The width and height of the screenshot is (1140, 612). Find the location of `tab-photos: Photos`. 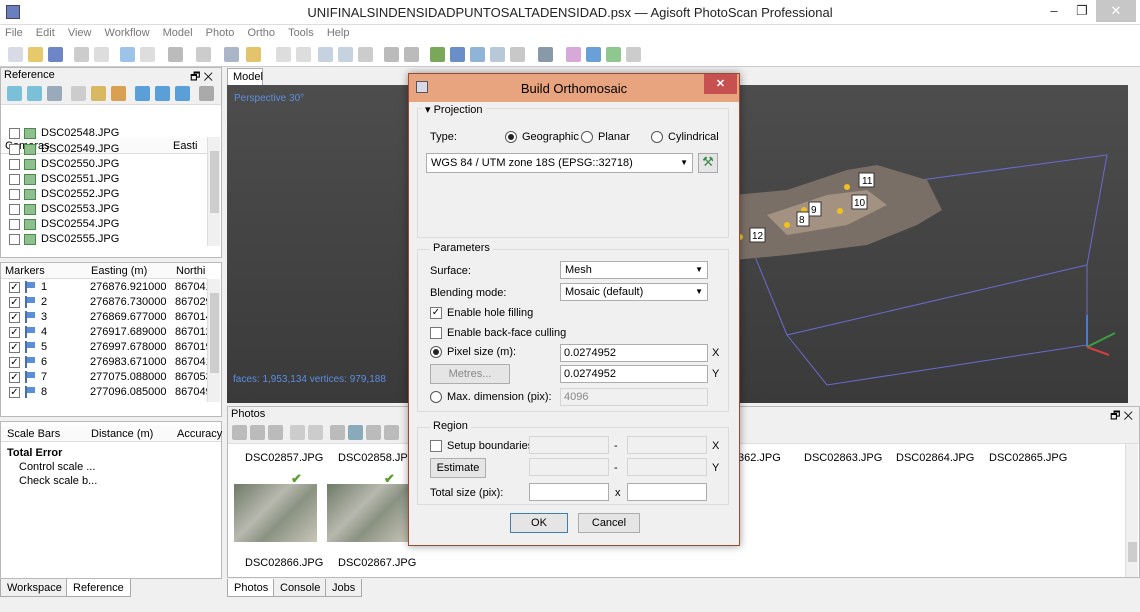

tab-photos: Photos is located at coordinates (251, 588).